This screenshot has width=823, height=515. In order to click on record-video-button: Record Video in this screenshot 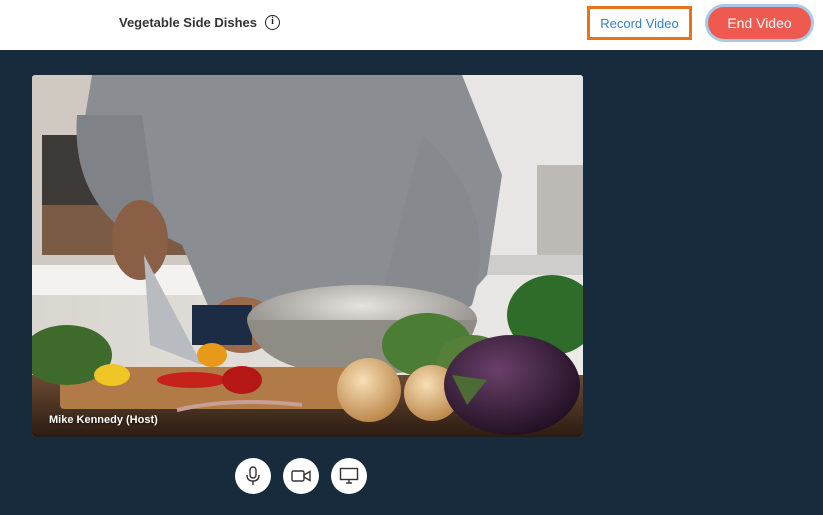, I will do `click(639, 23)`.